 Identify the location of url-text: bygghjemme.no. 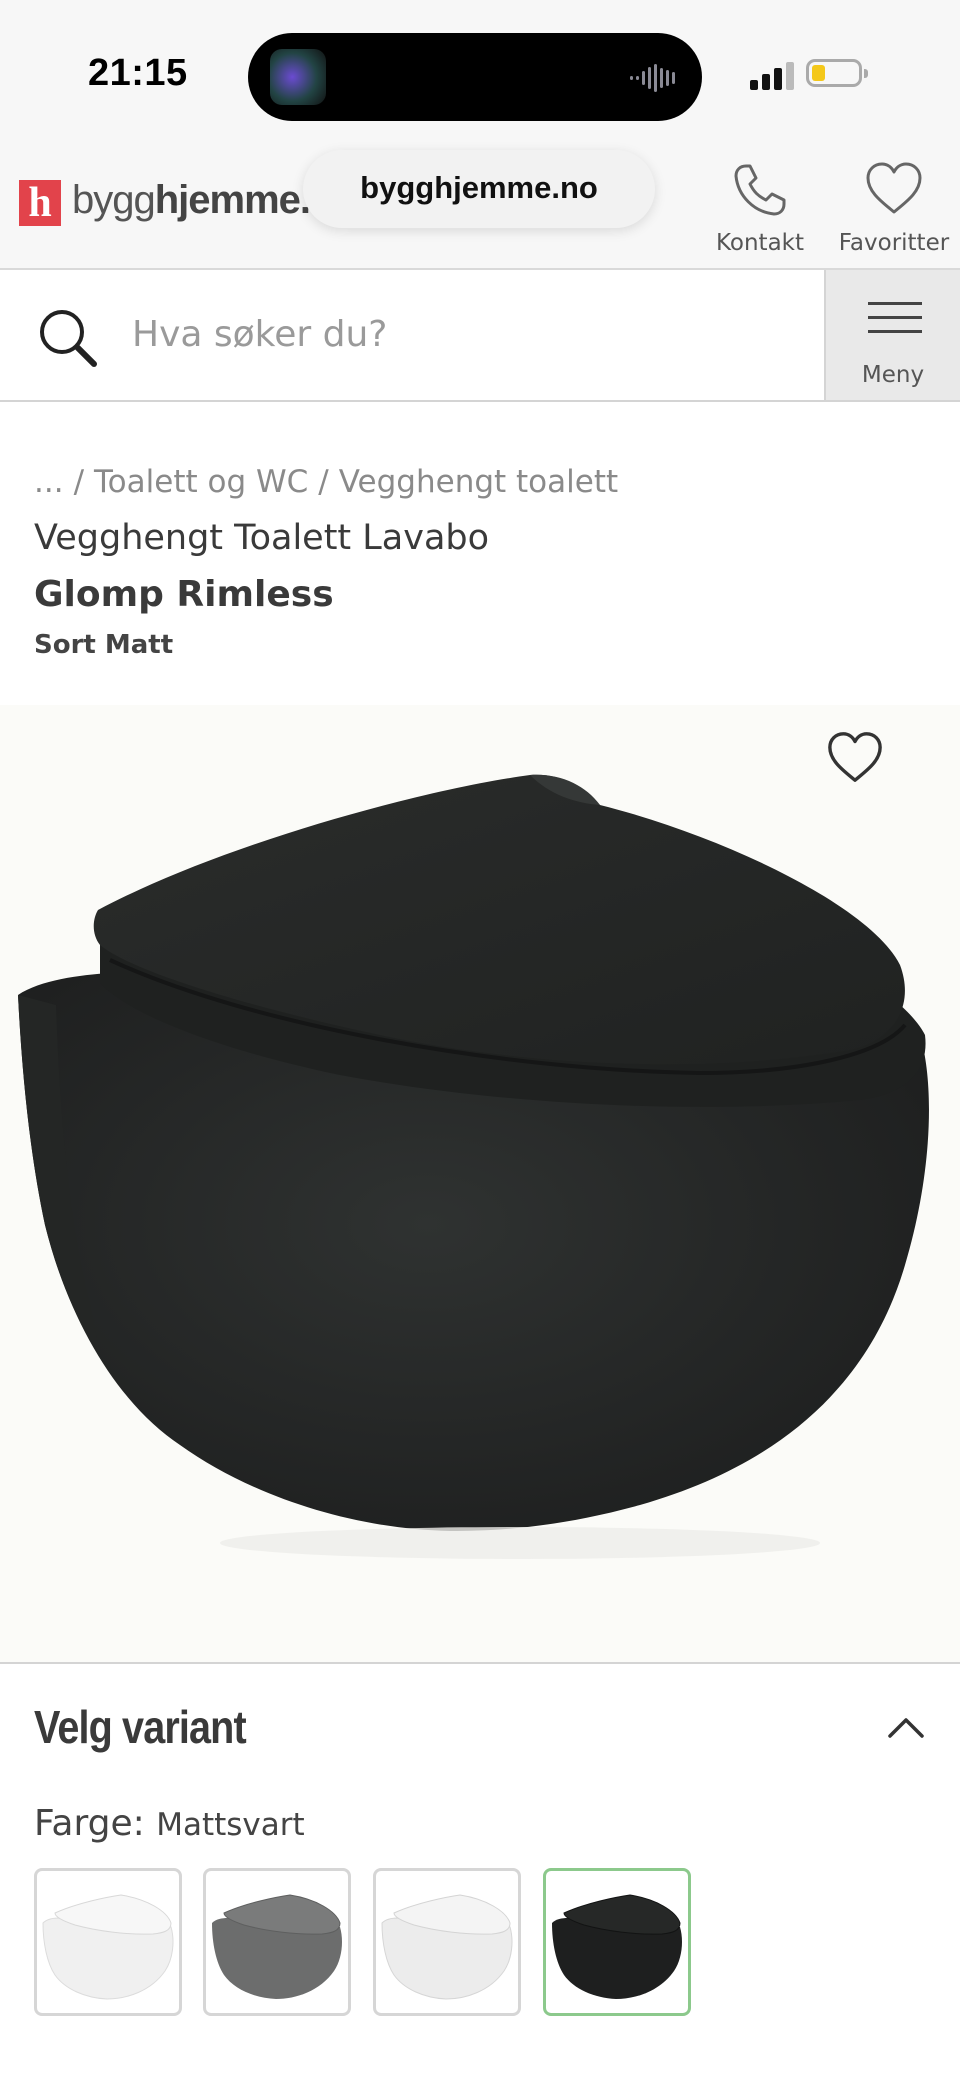
(479, 187).